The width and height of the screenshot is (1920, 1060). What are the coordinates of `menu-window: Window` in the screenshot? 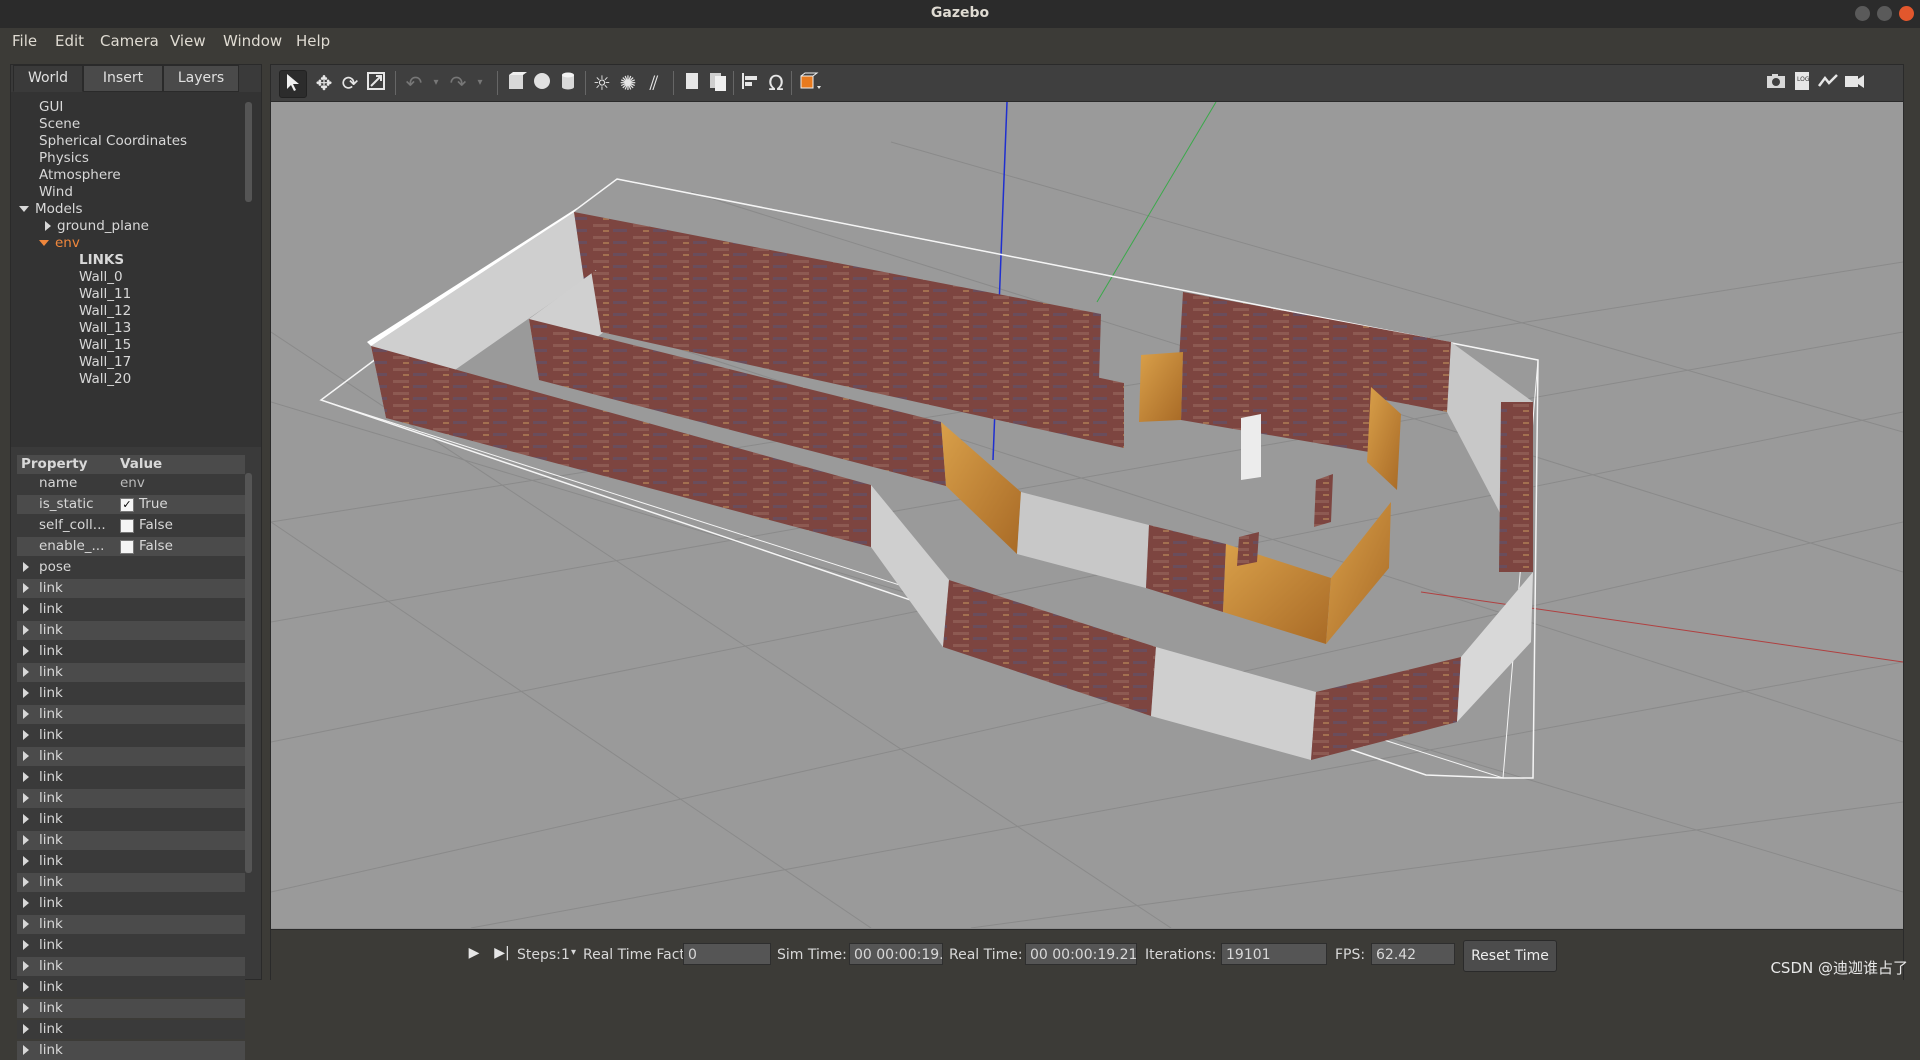 It's located at (252, 41).